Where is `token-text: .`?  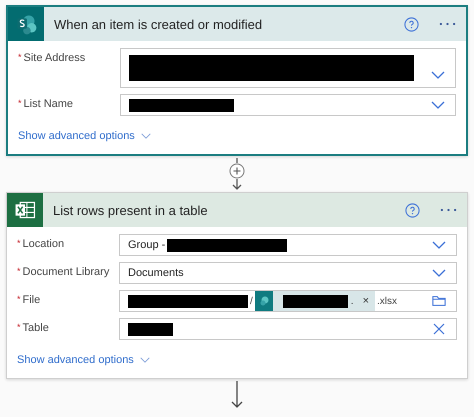 token-text: . is located at coordinates (352, 301).